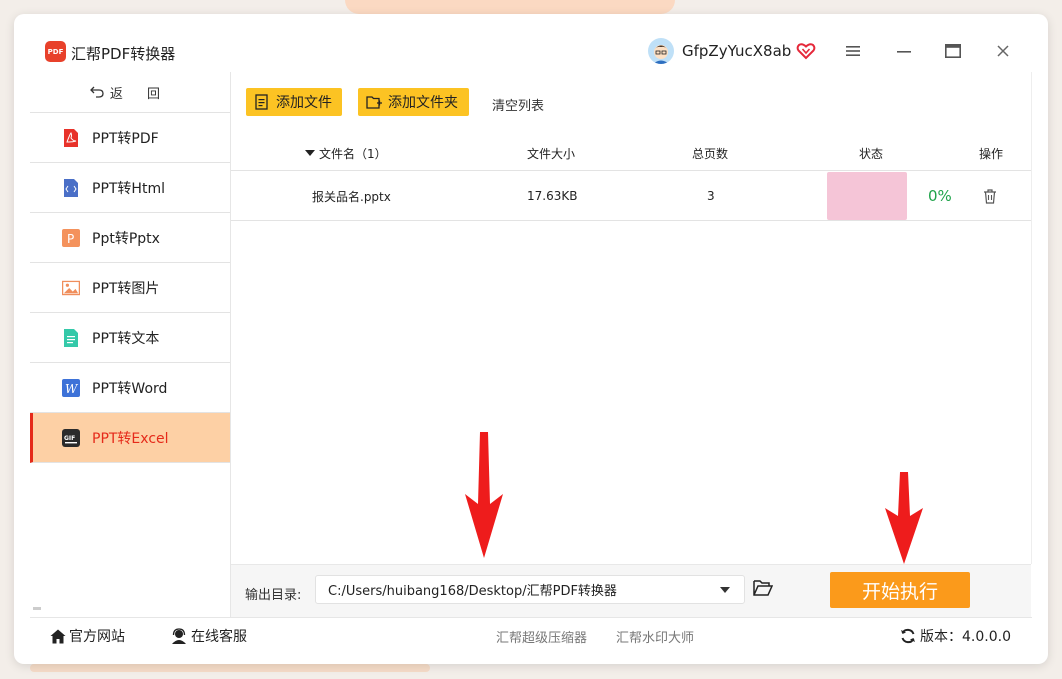 The width and height of the screenshot is (1062, 679). What do you see at coordinates (179, 636) in the screenshot?
I see `headset-icon` at bounding box center [179, 636].